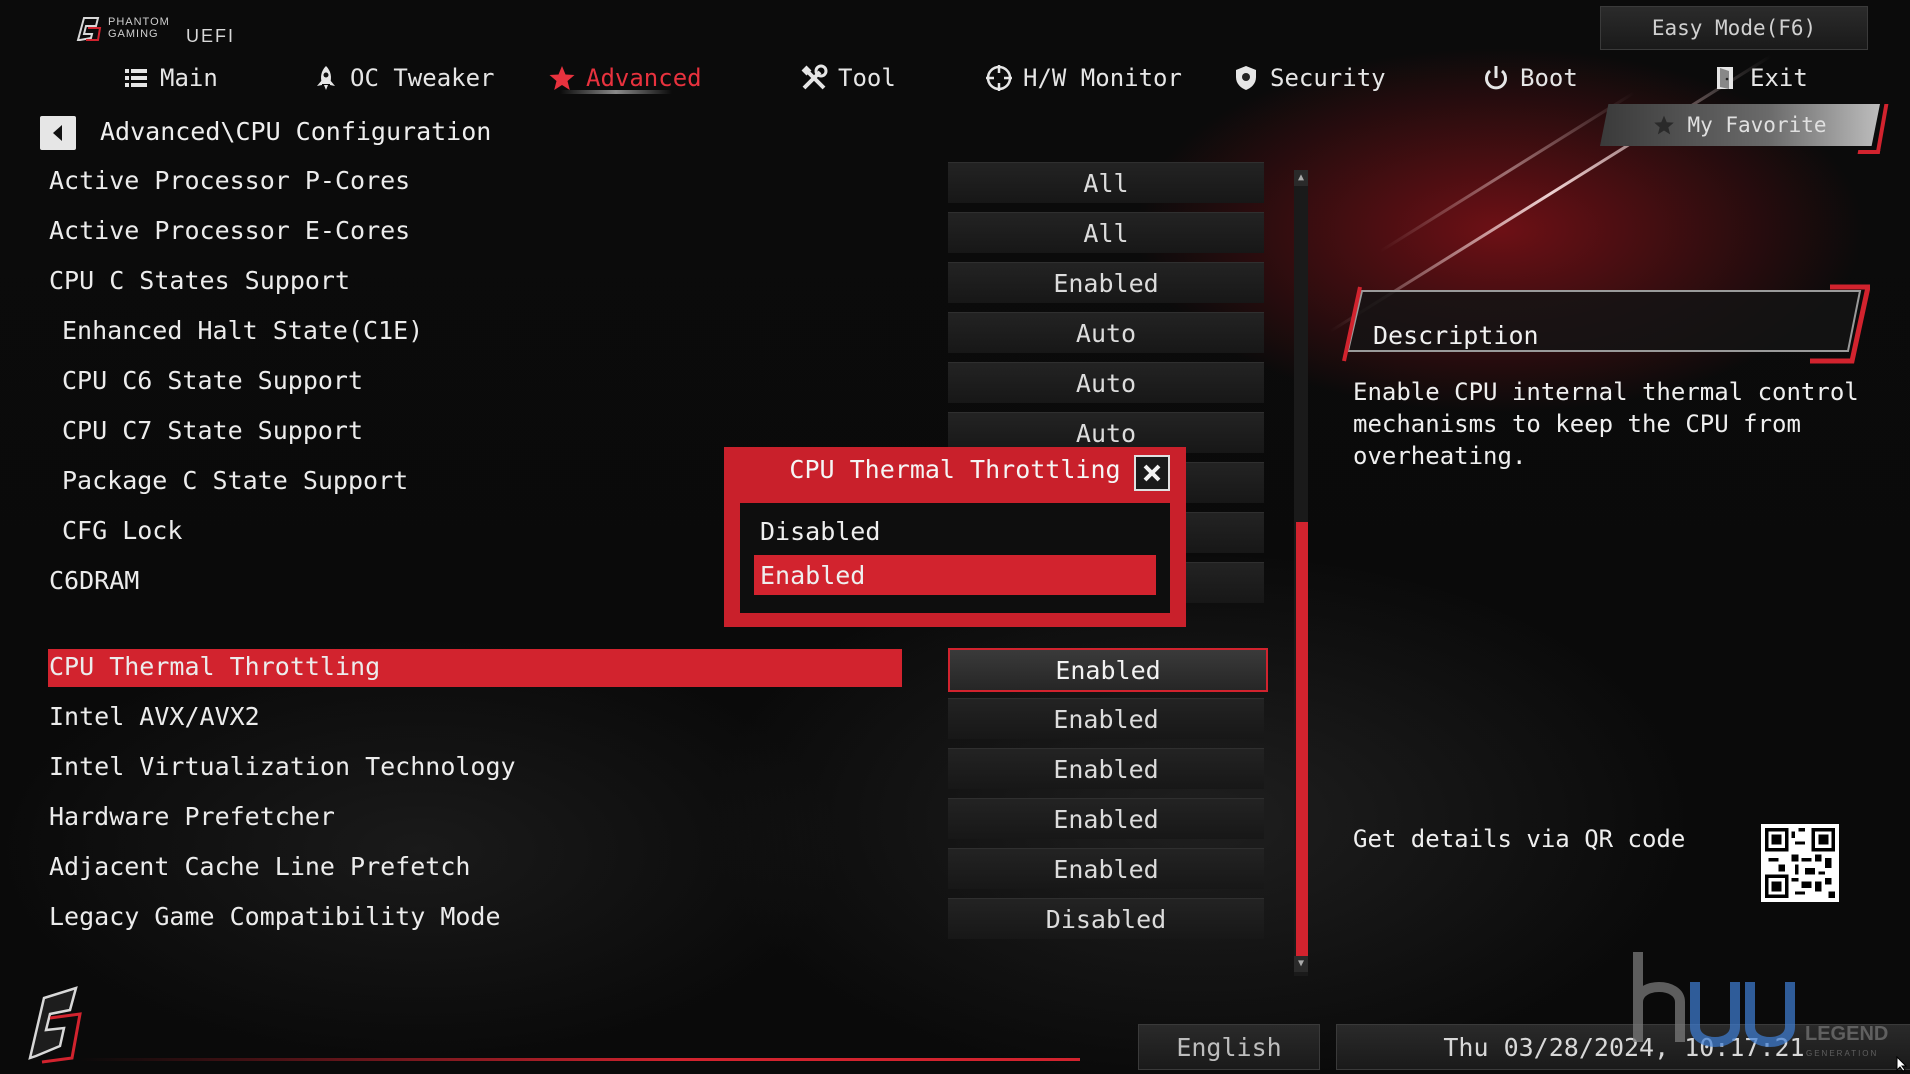 This screenshot has width=1910, height=1074. Describe the element at coordinates (1530, 78) in the screenshot. I see `tab-boot: Boot` at that location.